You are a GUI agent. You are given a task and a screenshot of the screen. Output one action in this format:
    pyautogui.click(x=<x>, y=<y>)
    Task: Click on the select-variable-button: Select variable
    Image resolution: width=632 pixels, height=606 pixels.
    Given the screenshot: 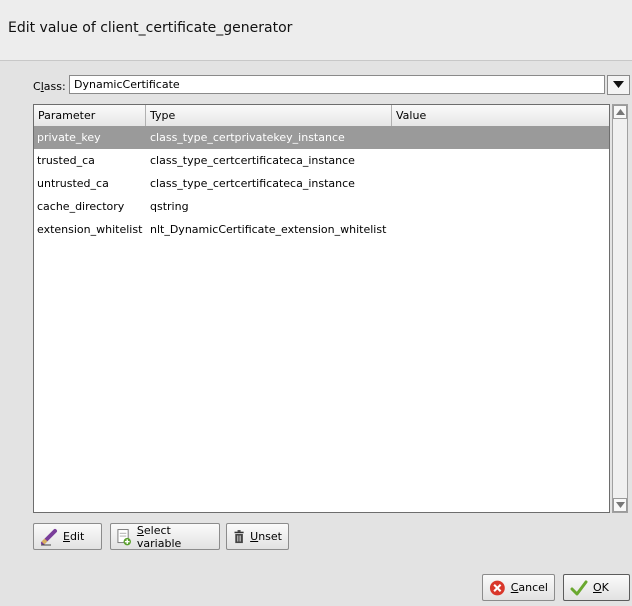 What is the action you would take?
    pyautogui.click(x=165, y=536)
    